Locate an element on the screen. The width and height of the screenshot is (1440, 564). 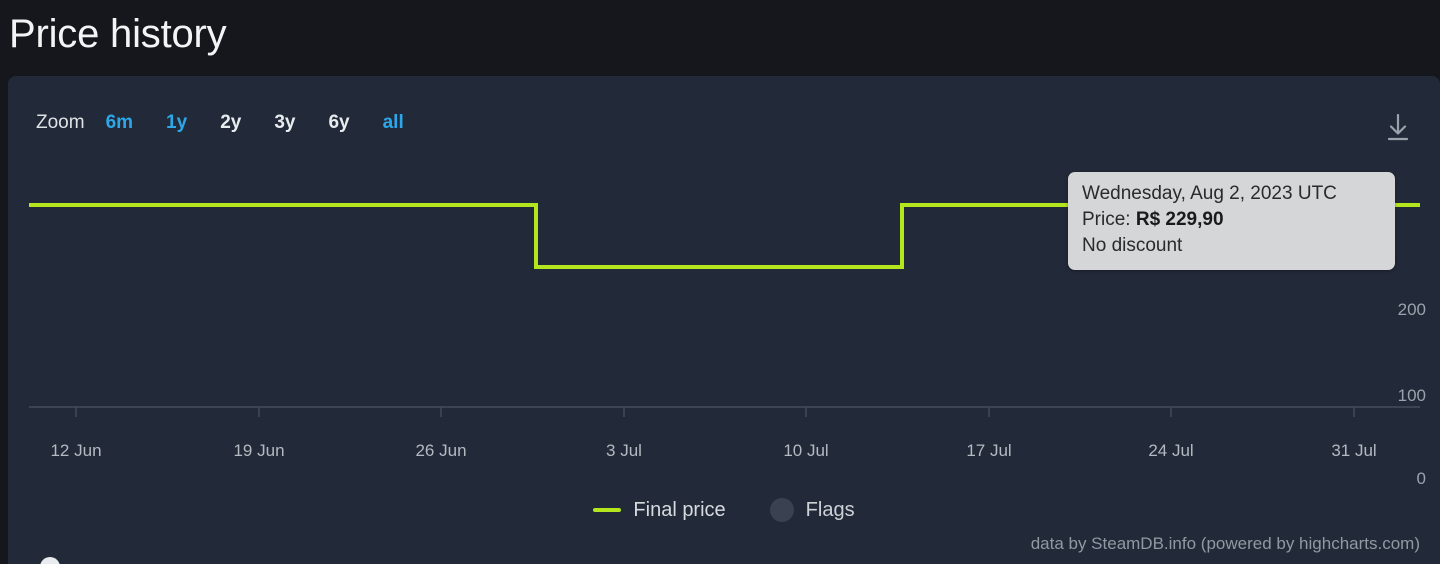
legend-item-final-price: Final price is located at coordinates (659, 510).